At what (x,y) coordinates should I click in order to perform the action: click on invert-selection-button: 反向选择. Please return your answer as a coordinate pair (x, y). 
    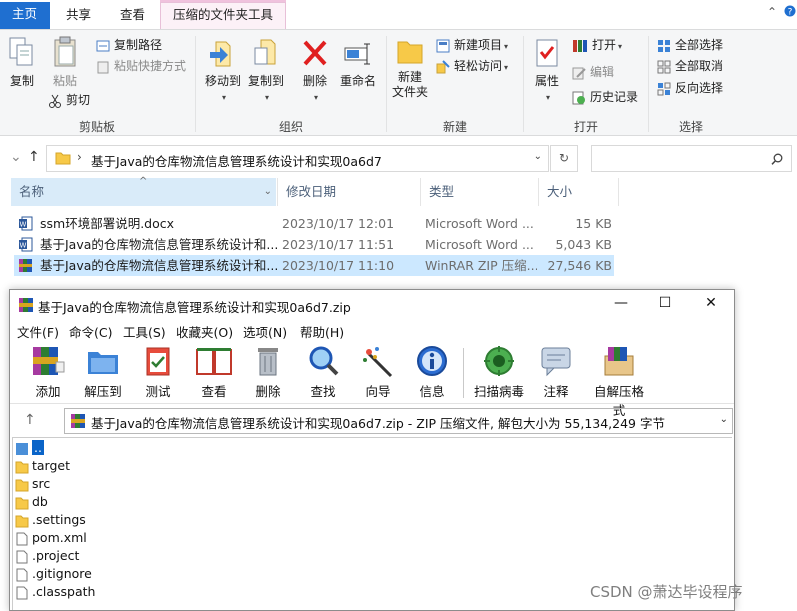
    Looking at the image, I should click on (690, 88).